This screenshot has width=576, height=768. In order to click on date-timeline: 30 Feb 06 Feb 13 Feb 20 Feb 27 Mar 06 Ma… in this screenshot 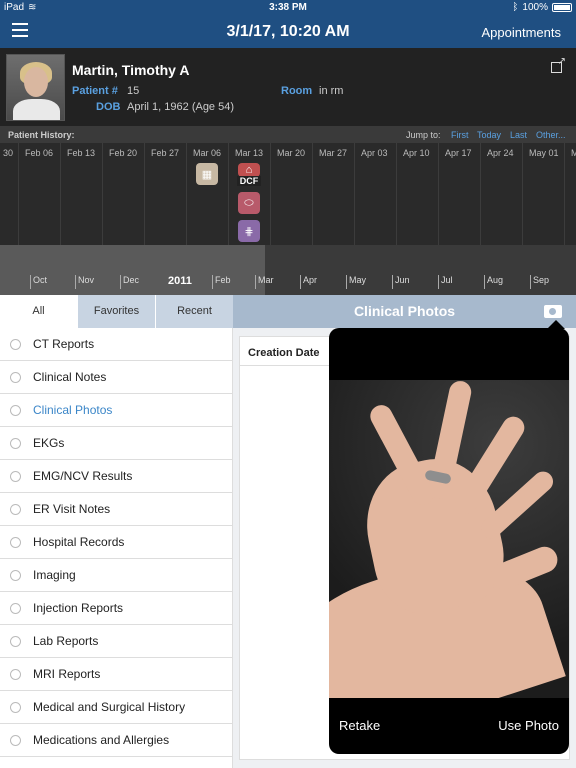, I will do `click(288, 194)`.